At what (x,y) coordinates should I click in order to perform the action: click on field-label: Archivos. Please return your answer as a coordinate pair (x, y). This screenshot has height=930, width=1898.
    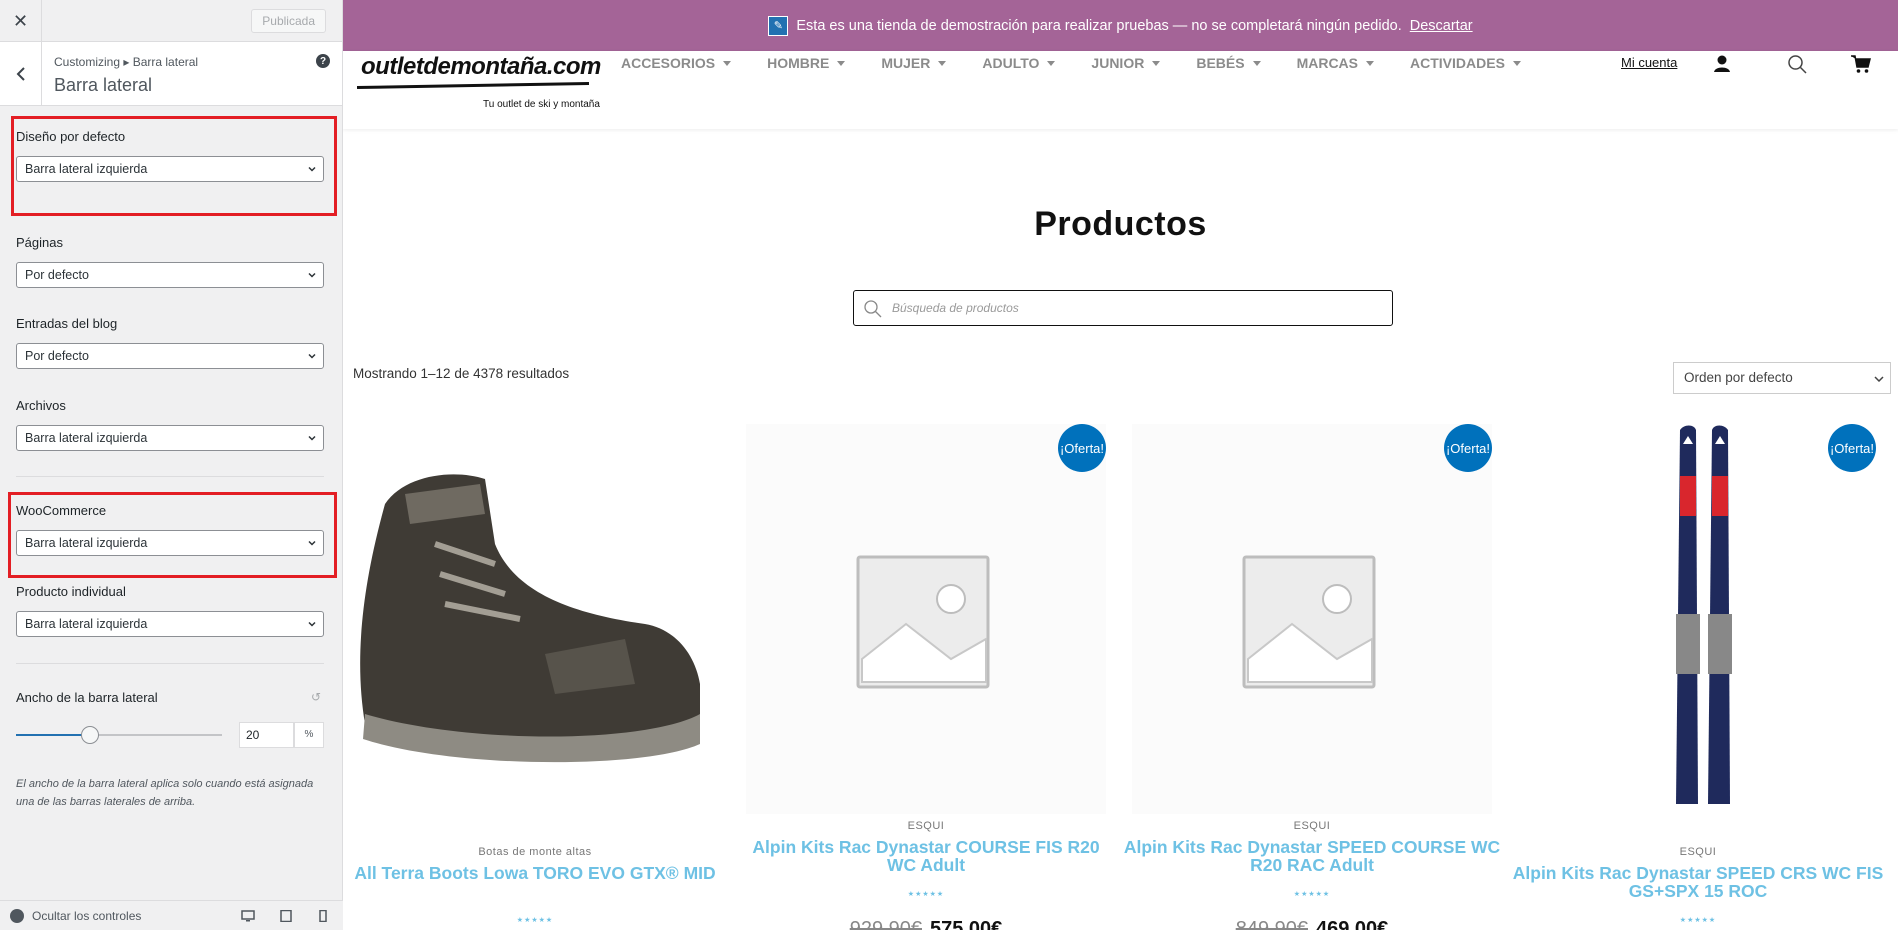
    Looking at the image, I should click on (41, 405).